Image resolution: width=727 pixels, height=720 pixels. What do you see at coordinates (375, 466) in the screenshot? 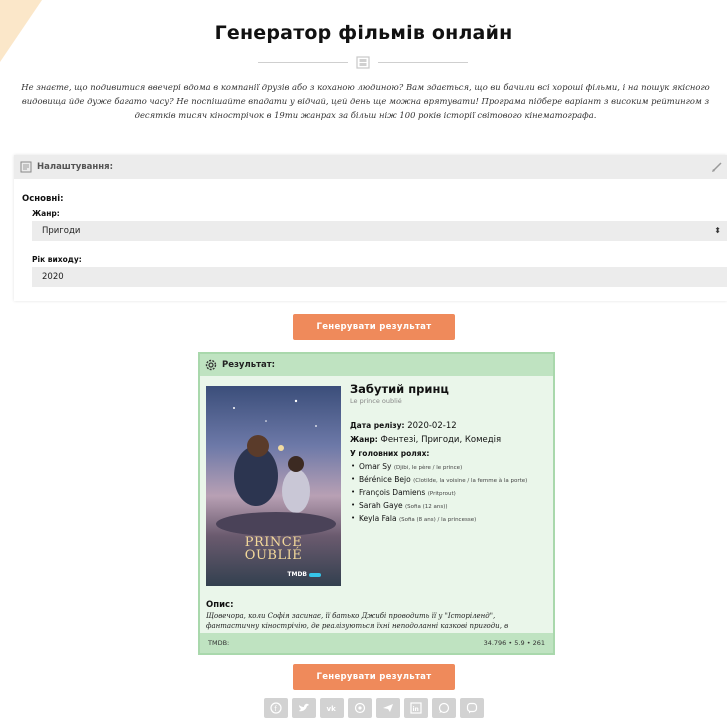
I see `actor-name: Omar Sy` at bounding box center [375, 466].